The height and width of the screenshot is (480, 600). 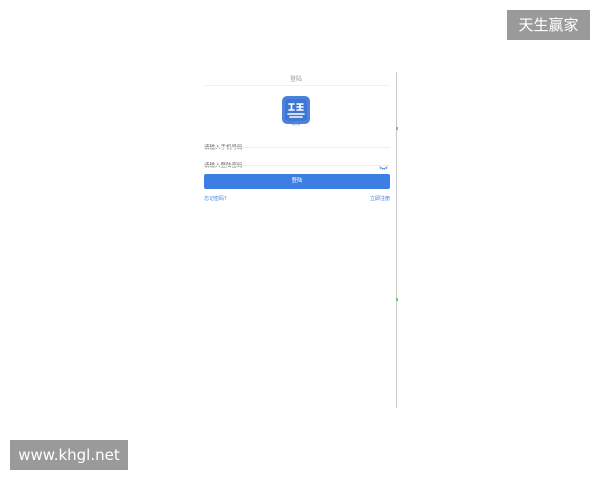 What do you see at coordinates (297, 144) in the screenshot?
I see `phone-field` at bounding box center [297, 144].